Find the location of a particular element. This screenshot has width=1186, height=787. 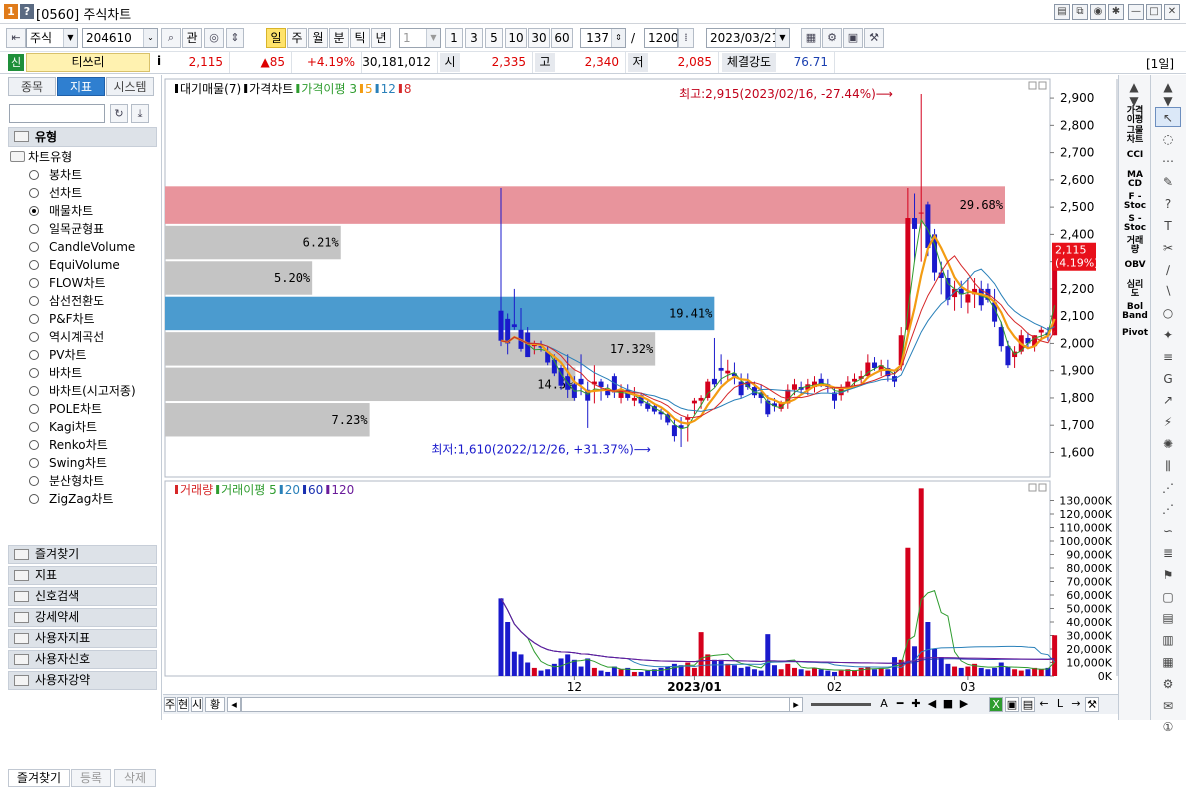

indicator-button-2: CCI is located at coordinates (1135, 155).